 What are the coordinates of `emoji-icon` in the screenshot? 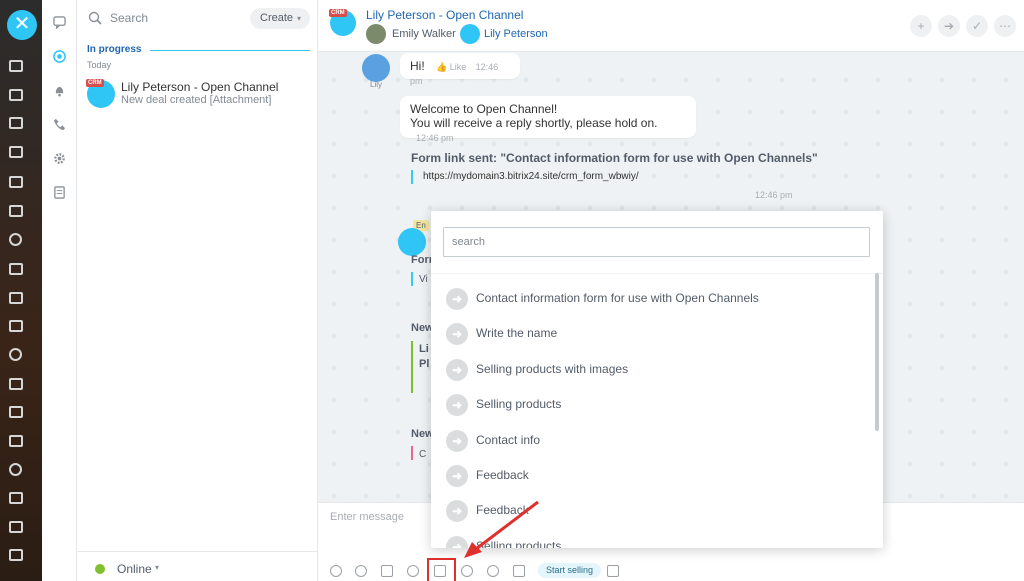 It's located at (413, 571).